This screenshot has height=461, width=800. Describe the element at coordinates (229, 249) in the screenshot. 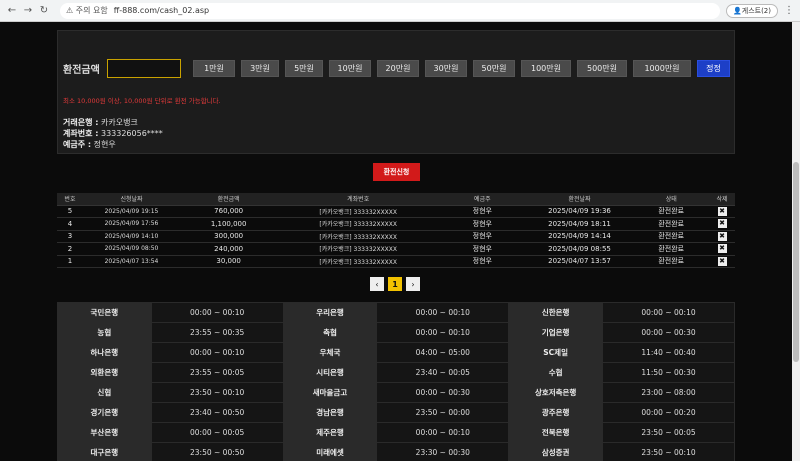

I see `history-cell-amt: 240,000` at that location.